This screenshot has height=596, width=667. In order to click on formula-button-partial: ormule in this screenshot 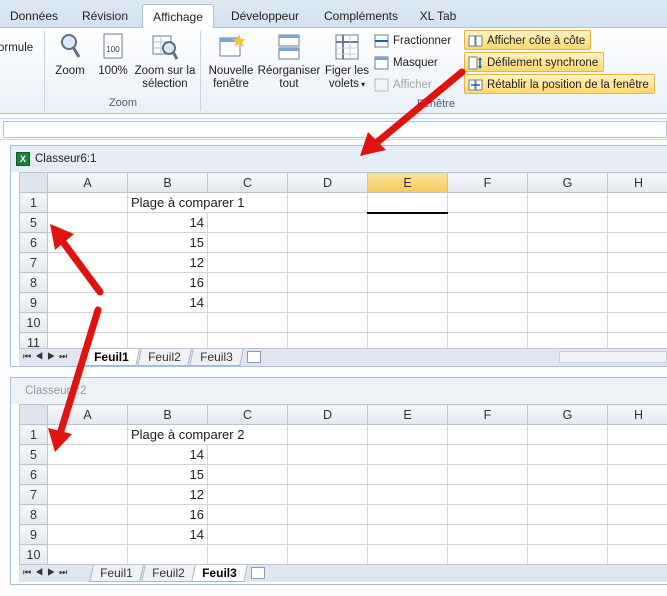, I will do `click(19, 48)`.